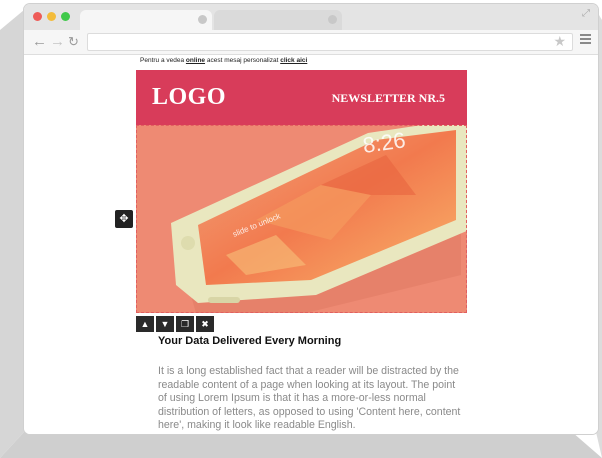  I want to click on preheader-text: acest mesaj personalizat, so click(243, 60).